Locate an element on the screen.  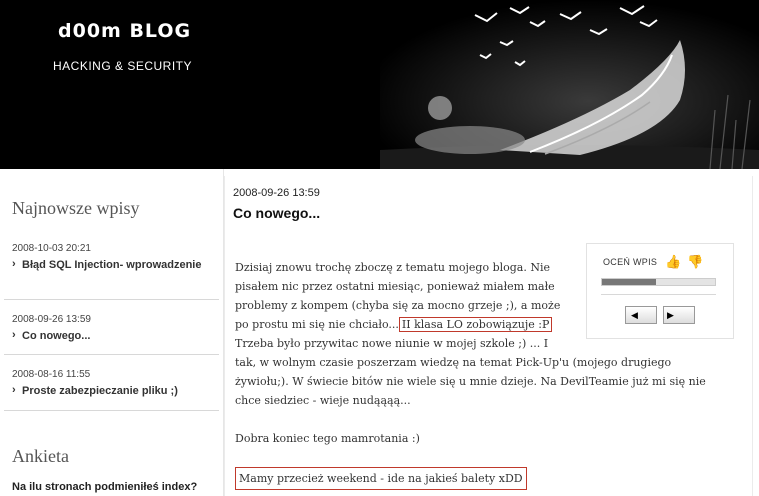
recent-post-date: 2008-09-26 13:59 is located at coordinates (51, 319).